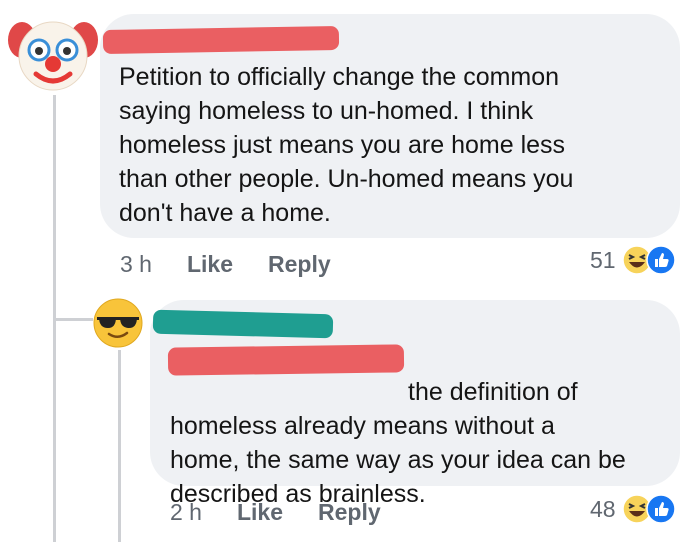 Image resolution: width=700 pixels, height=545 pixels. I want to click on clown-face-icon, so click(53, 53).